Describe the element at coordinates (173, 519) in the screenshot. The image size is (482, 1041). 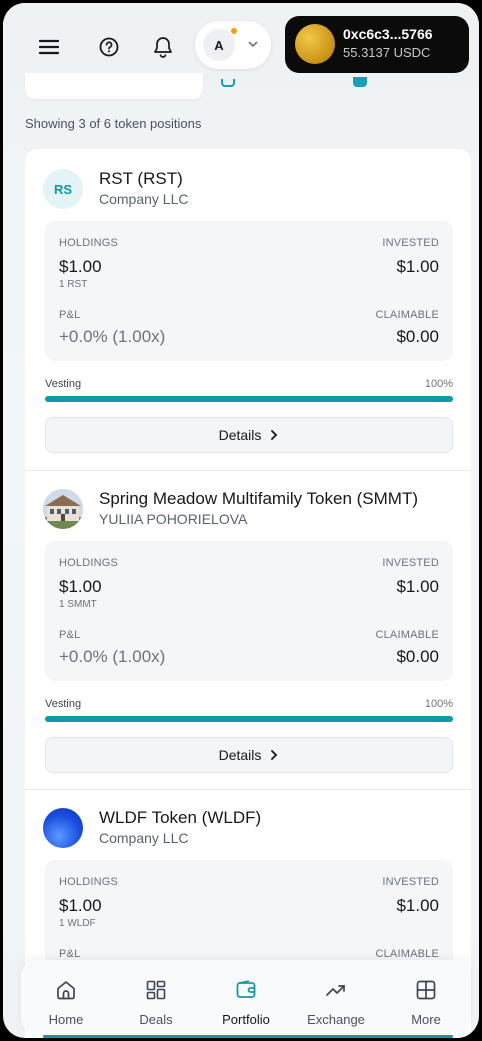
I see `token-issuer: YULIIA POHORIELOVA` at that location.